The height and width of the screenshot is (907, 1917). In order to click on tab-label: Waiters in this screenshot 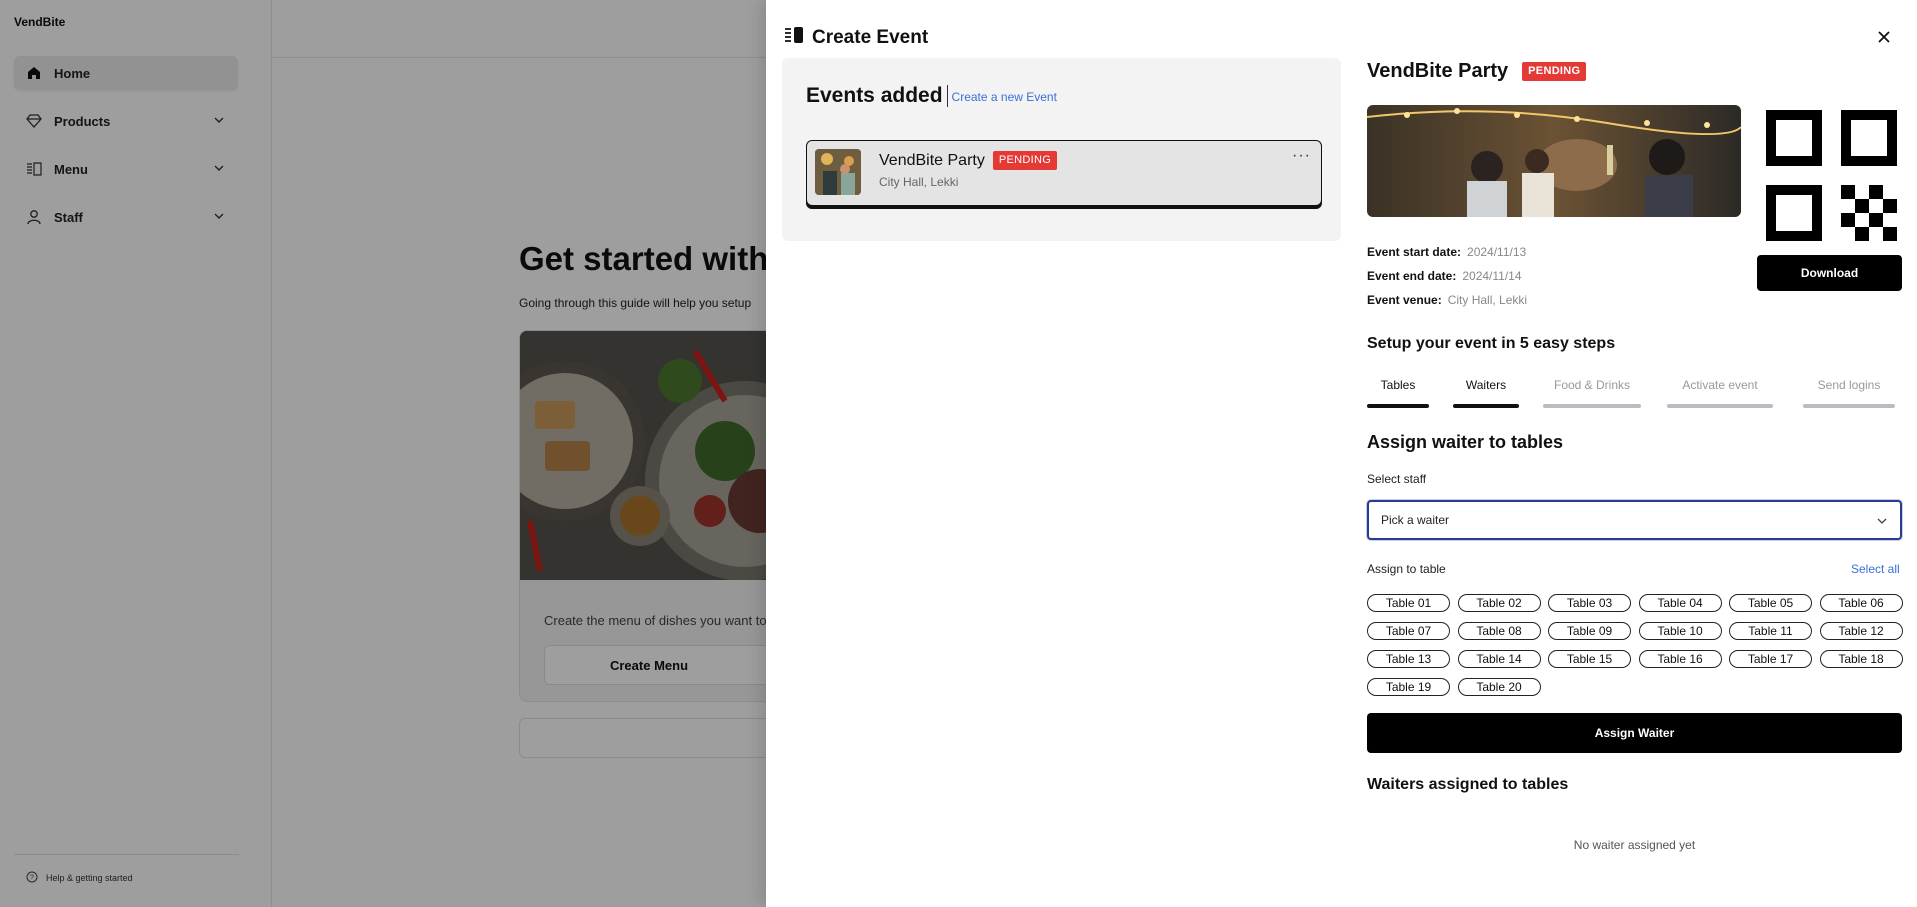, I will do `click(1486, 385)`.